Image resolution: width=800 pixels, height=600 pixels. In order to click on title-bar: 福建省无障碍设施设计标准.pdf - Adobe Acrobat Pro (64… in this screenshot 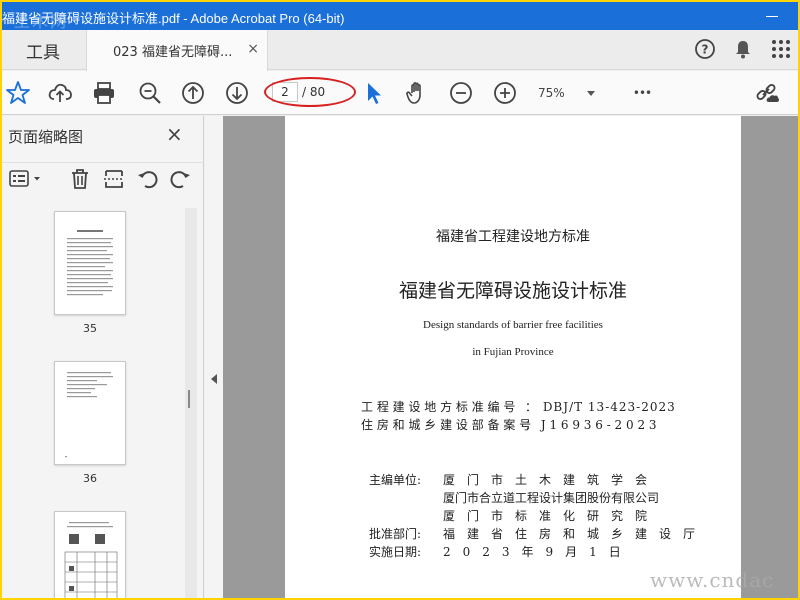, I will do `click(400, 16)`.